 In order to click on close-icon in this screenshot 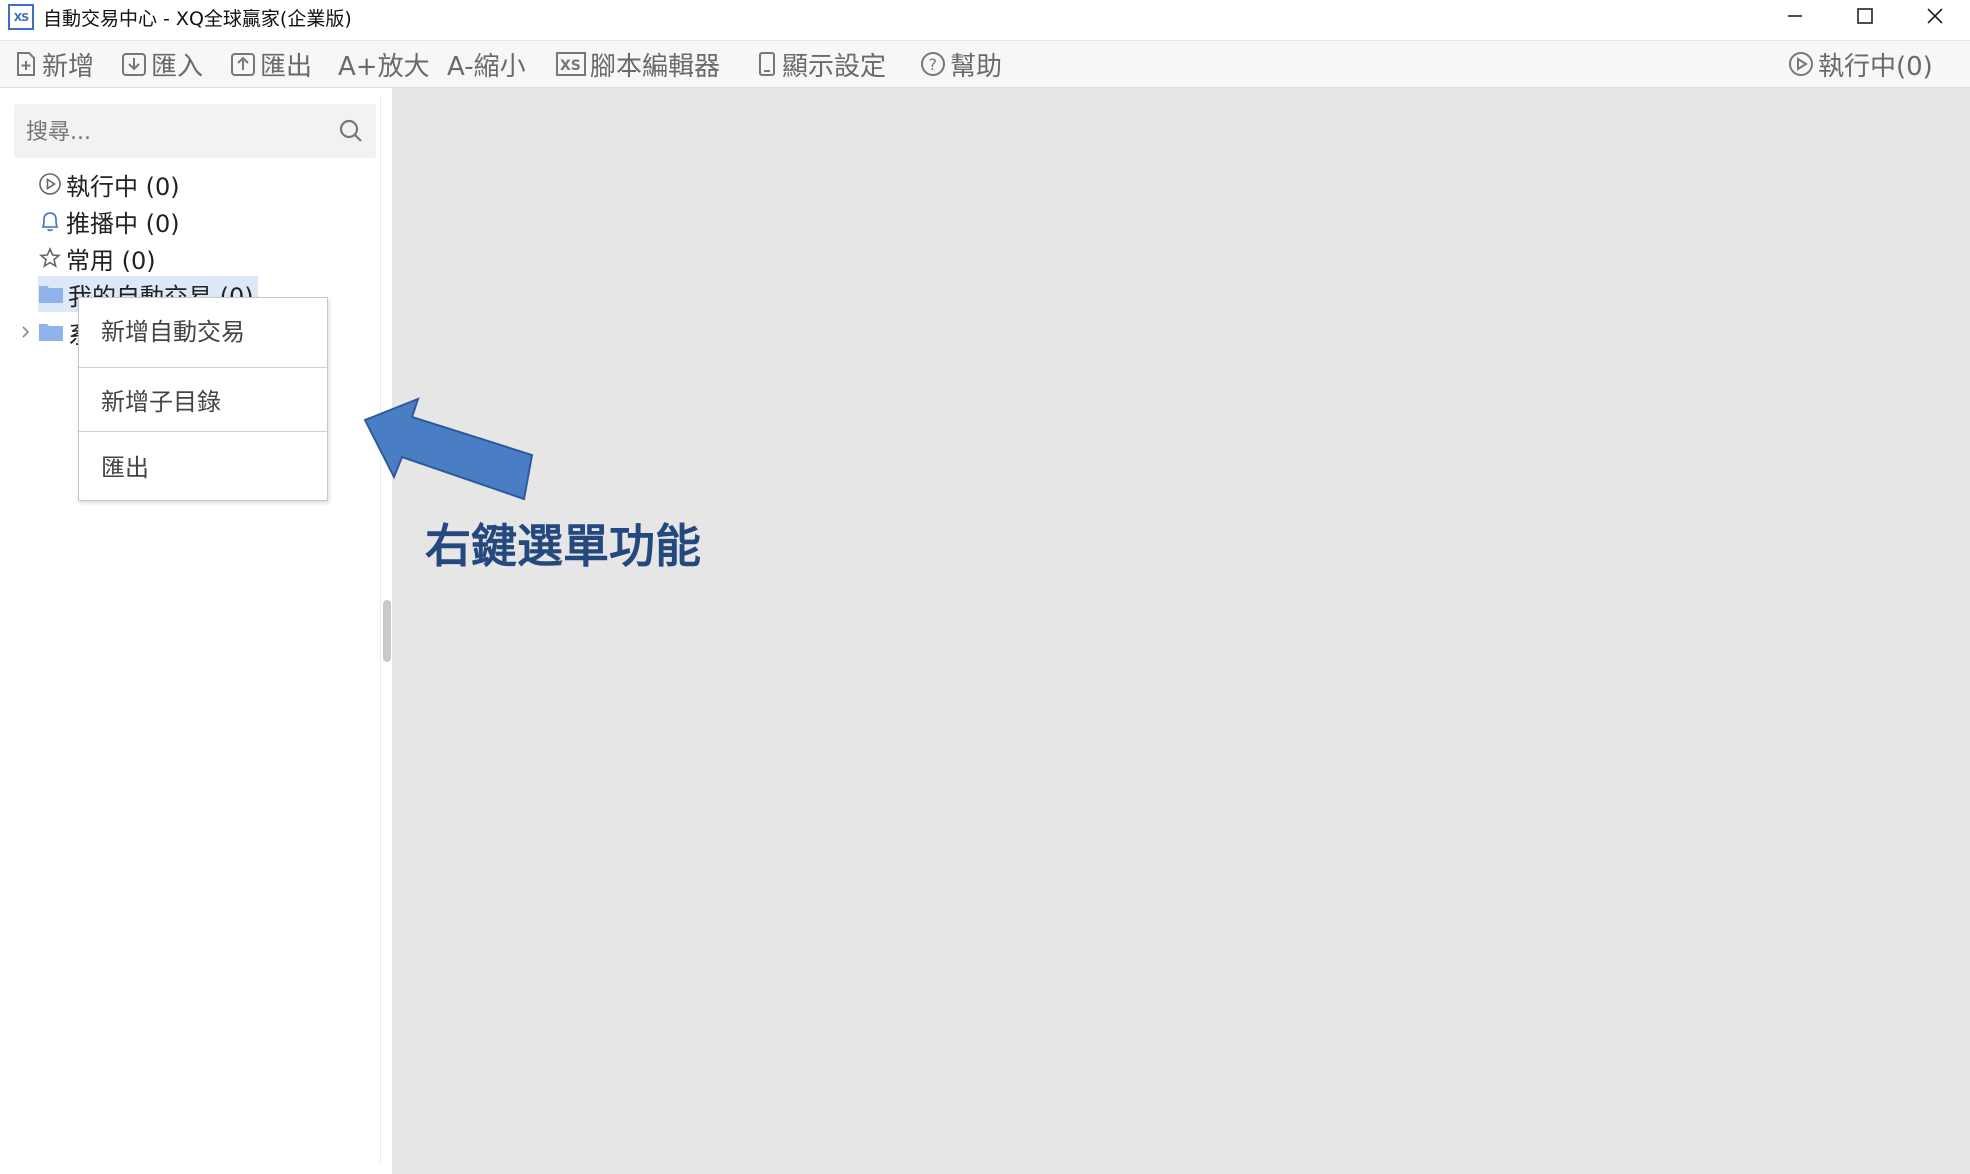, I will do `click(1935, 16)`.